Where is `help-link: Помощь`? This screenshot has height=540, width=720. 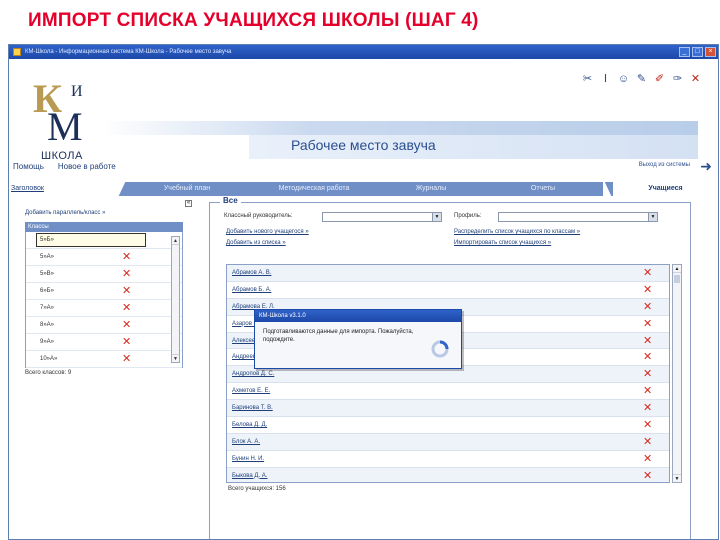 help-link: Помощь is located at coordinates (28, 166).